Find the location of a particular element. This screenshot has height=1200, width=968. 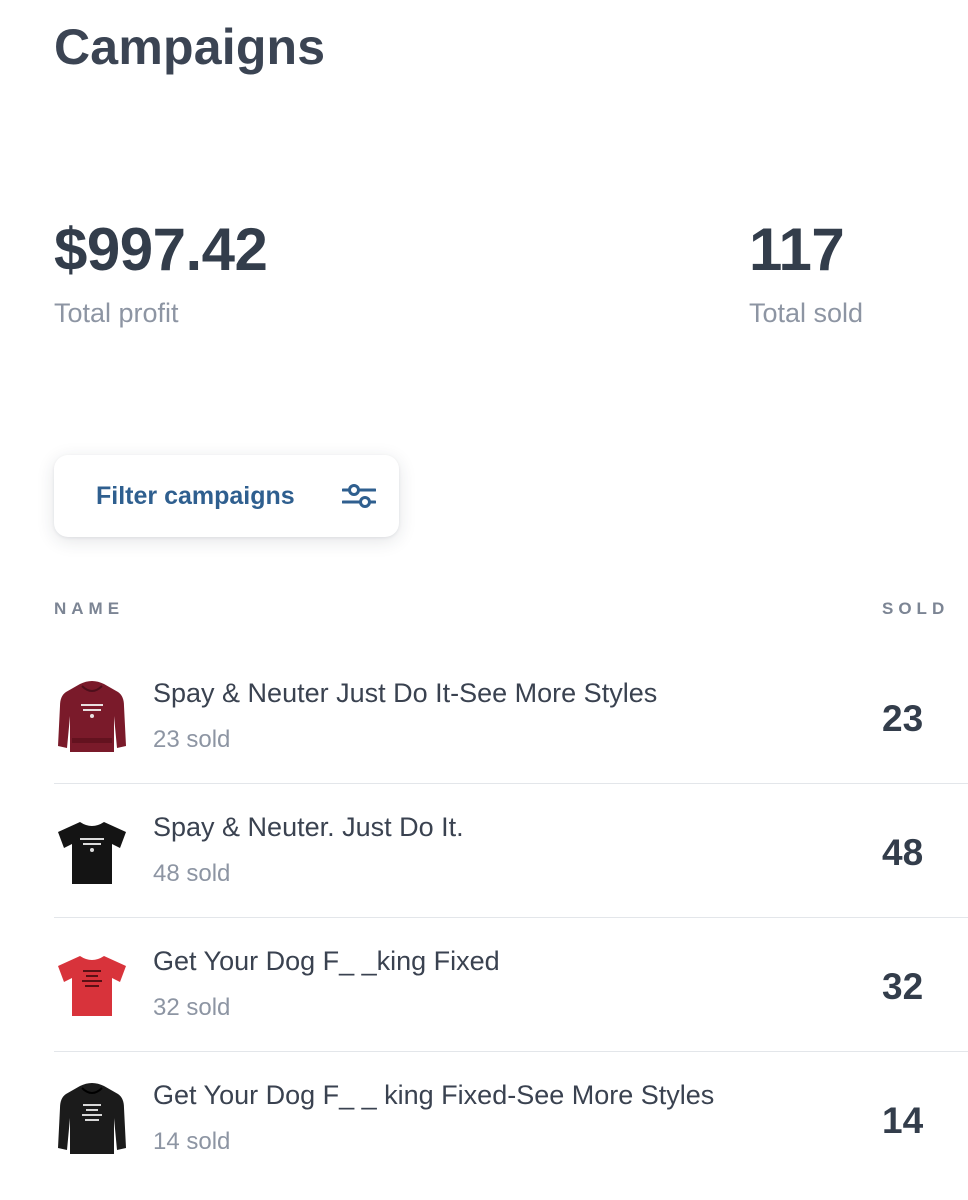

campaign-title: Spay & Neuter Just Do It-See More Styles is located at coordinates (405, 693).